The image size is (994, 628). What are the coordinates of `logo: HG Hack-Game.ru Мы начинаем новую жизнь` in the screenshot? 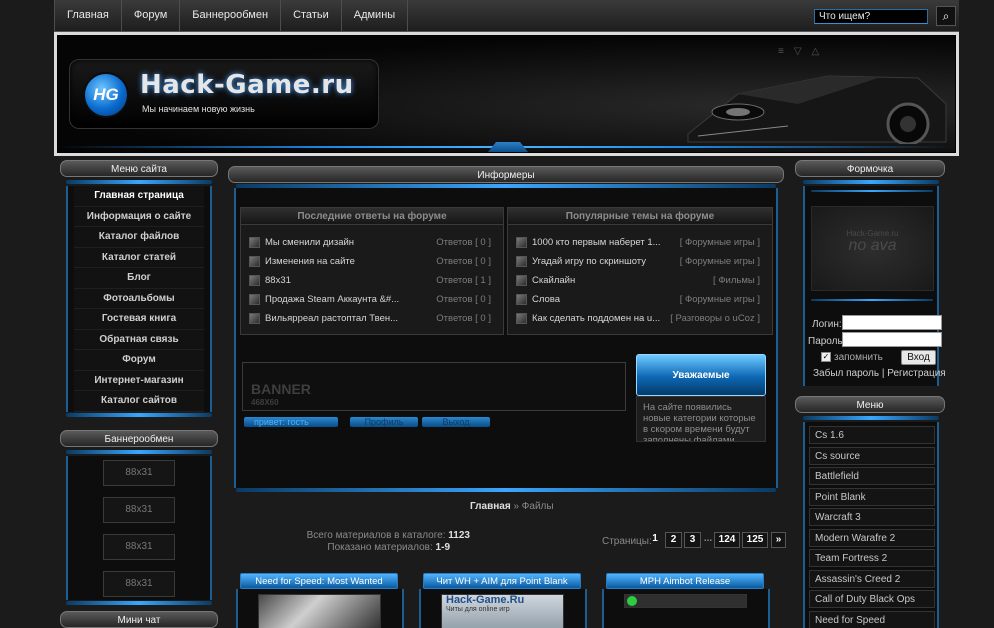 It's located at (224, 94).